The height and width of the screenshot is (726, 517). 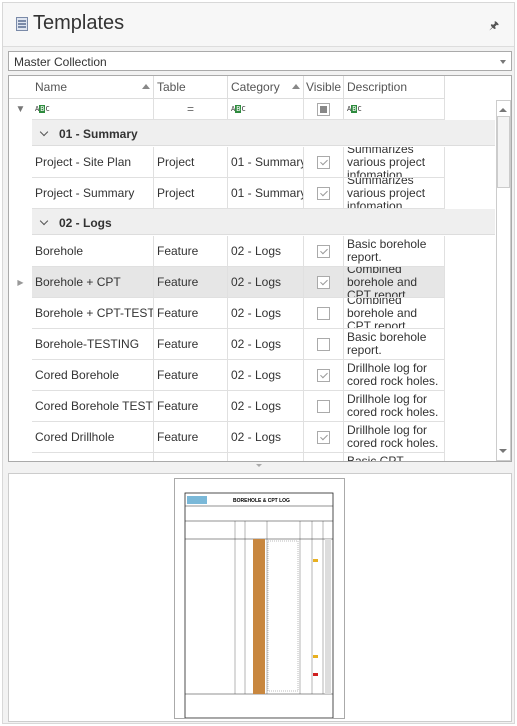 What do you see at coordinates (503, 280) in the screenshot?
I see `vertical-scrollbar` at bounding box center [503, 280].